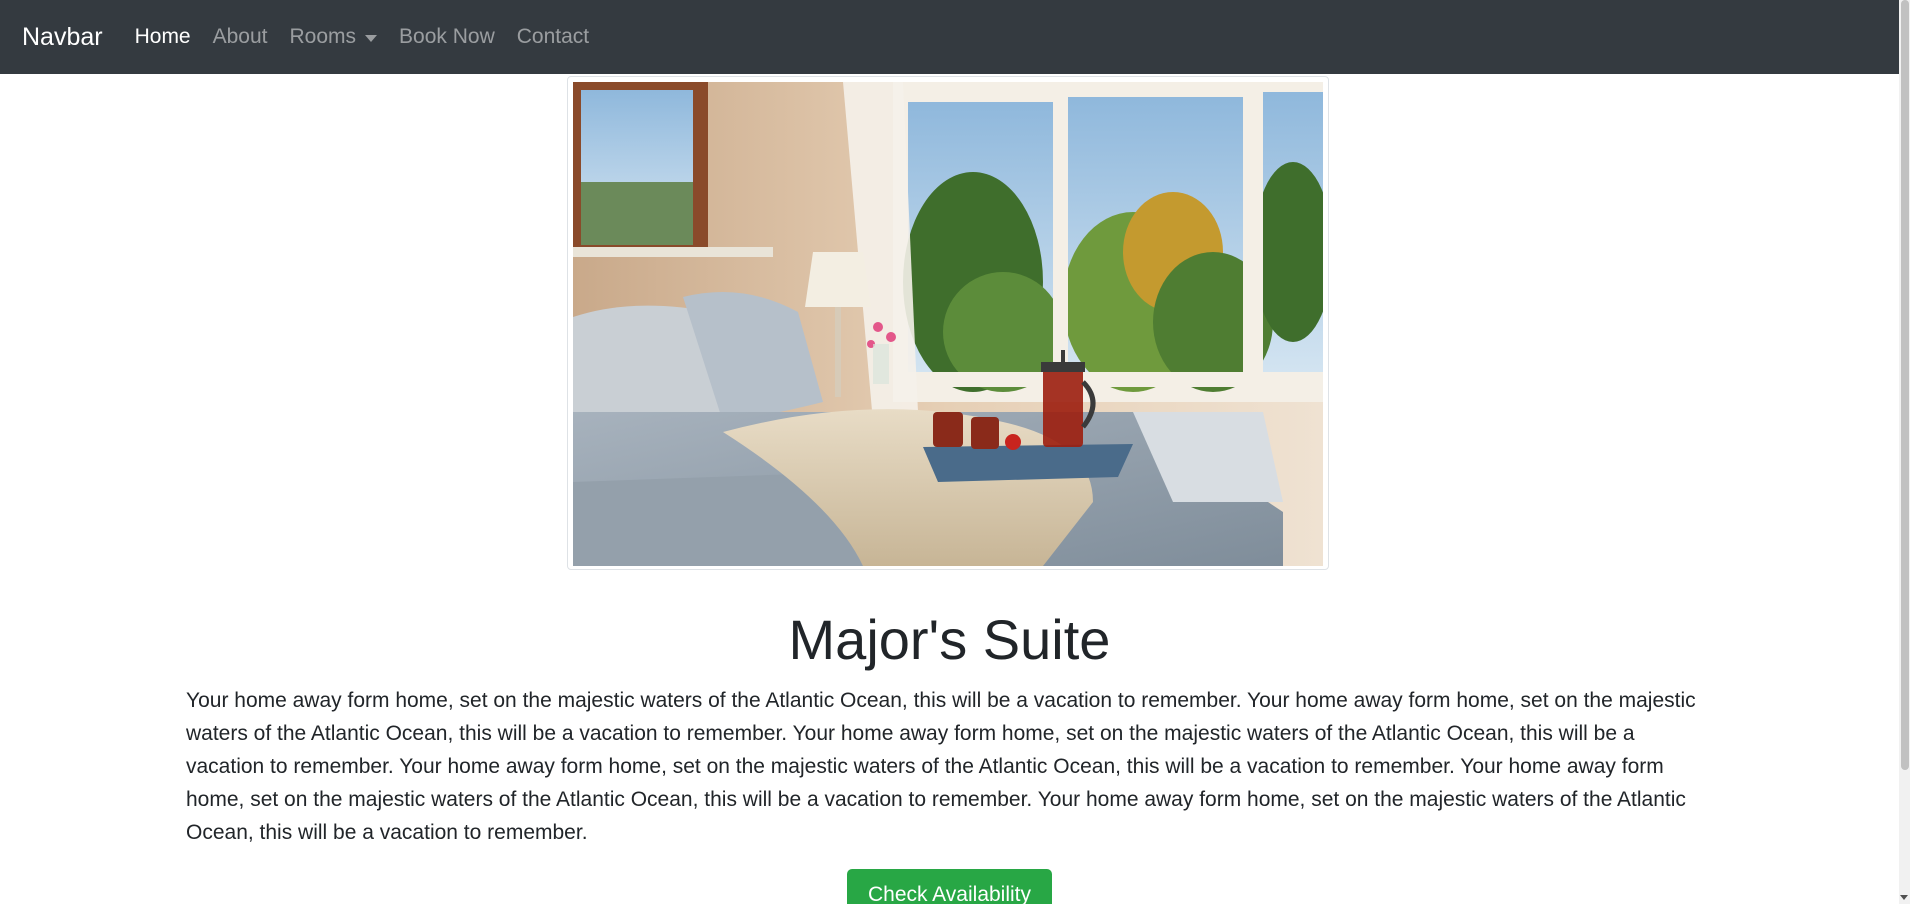 The image size is (1910, 904). Describe the element at coordinates (447, 37) in the screenshot. I see `nav-link-book-now: Book Now` at that location.